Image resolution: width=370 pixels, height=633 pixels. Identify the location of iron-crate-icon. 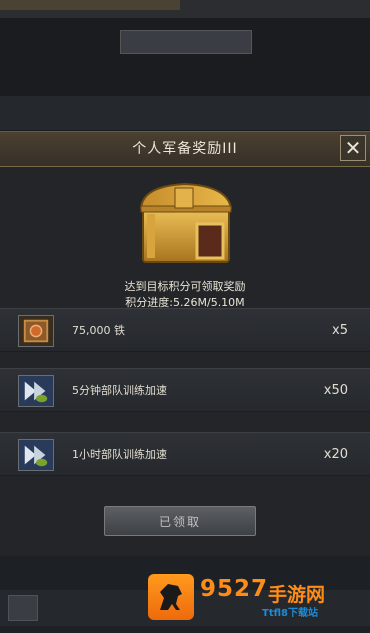
(36, 331).